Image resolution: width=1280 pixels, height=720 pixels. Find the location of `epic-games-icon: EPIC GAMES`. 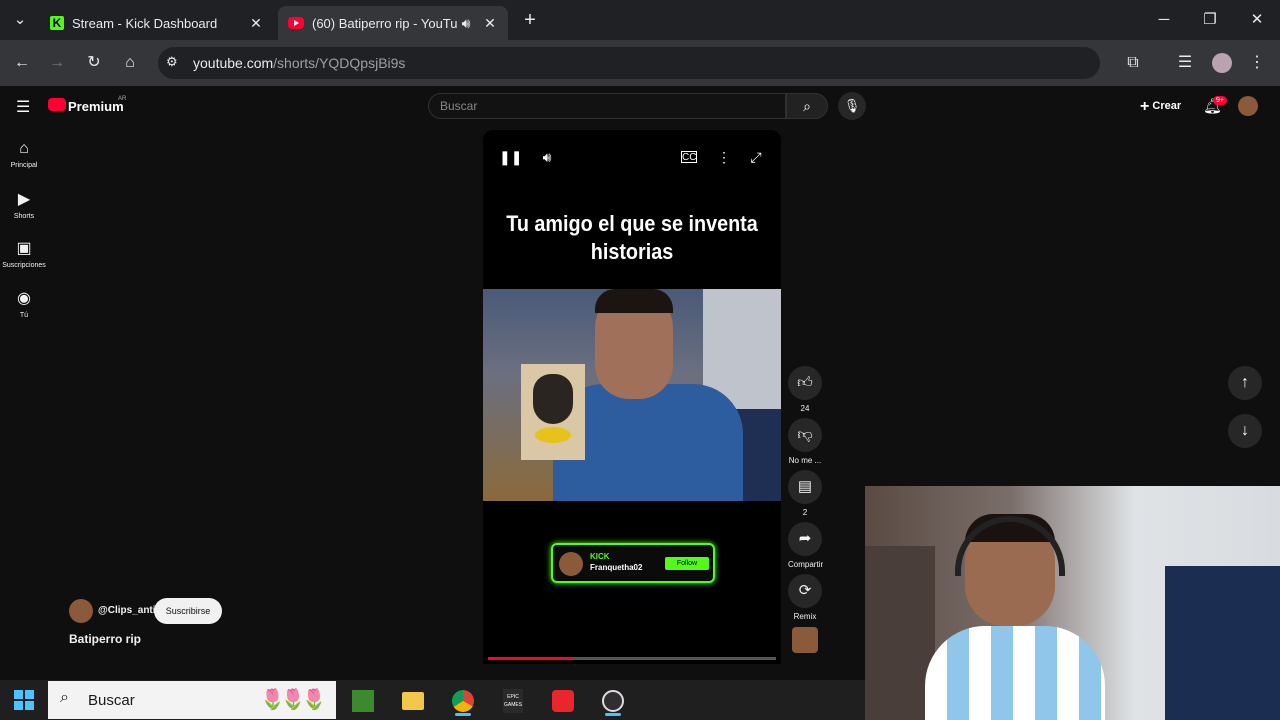

epic-games-icon: EPIC GAMES is located at coordinates (513, 700).